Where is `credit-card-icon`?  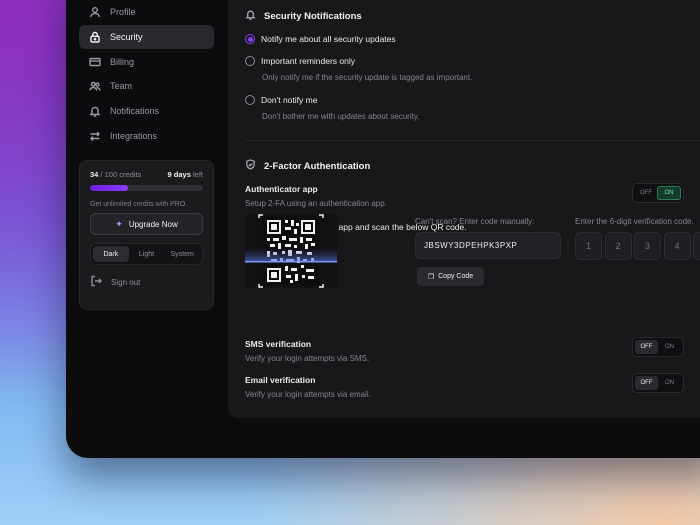
credit-card-icon is located at coordinates (95, 62).